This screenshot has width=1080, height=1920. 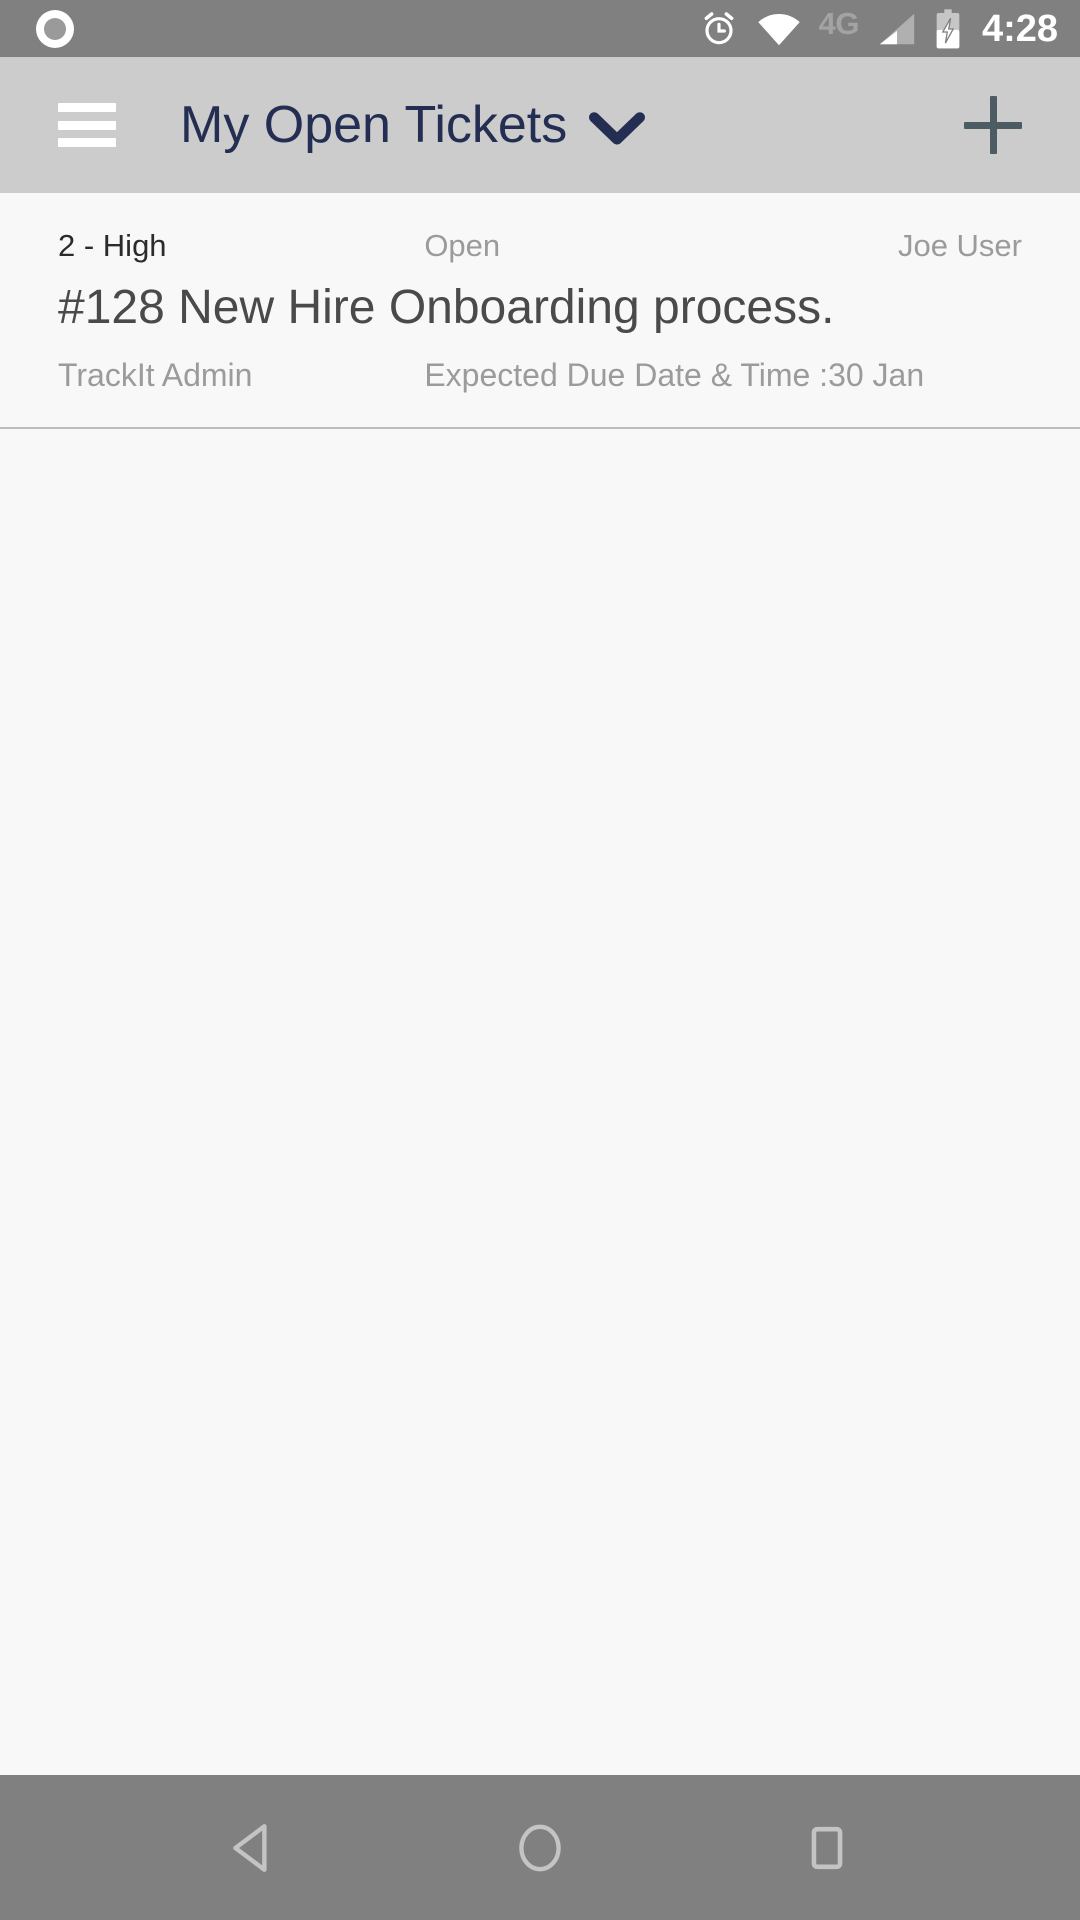 What do you see at coordinates (1019, 28) in the screenshot?
I see `status-bar-clock: 4:28` at bounding box center [1019, 28].